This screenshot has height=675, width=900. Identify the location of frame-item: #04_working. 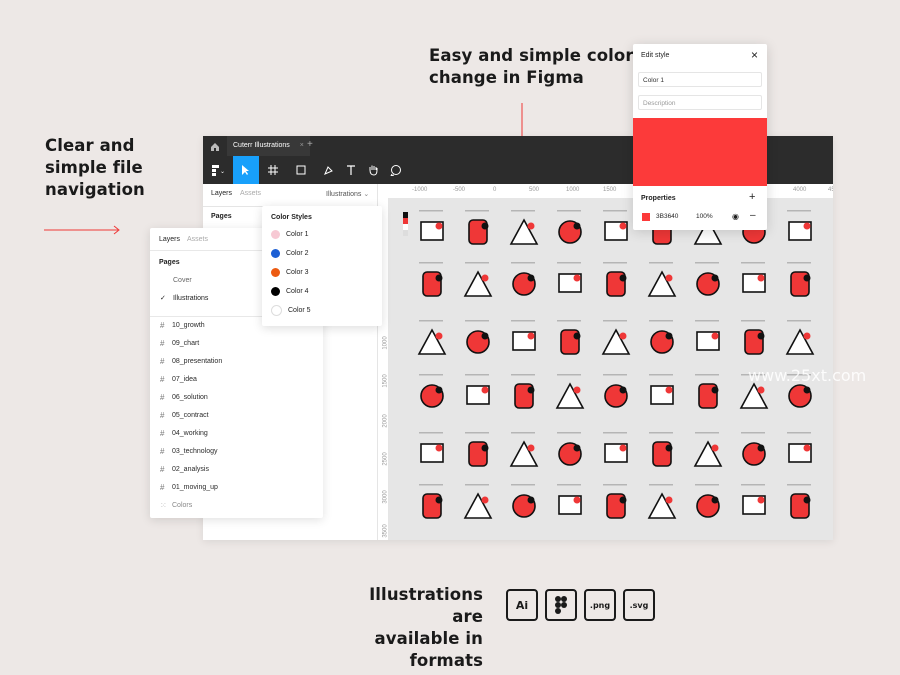
(236, 434).